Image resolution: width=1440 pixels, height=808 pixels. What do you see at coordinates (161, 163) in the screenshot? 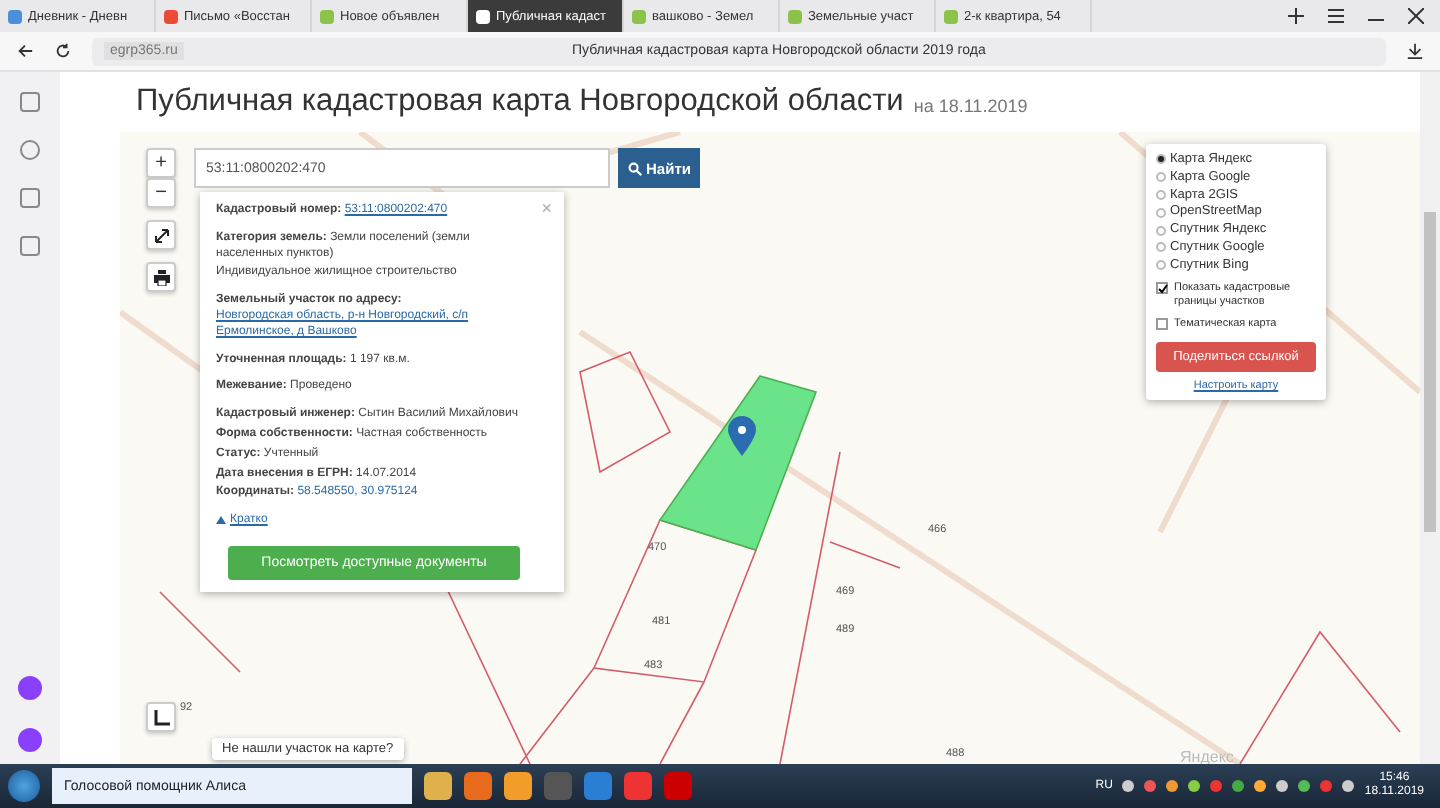
I see `zoom-in-button: +` at bounding box center [161, 163].